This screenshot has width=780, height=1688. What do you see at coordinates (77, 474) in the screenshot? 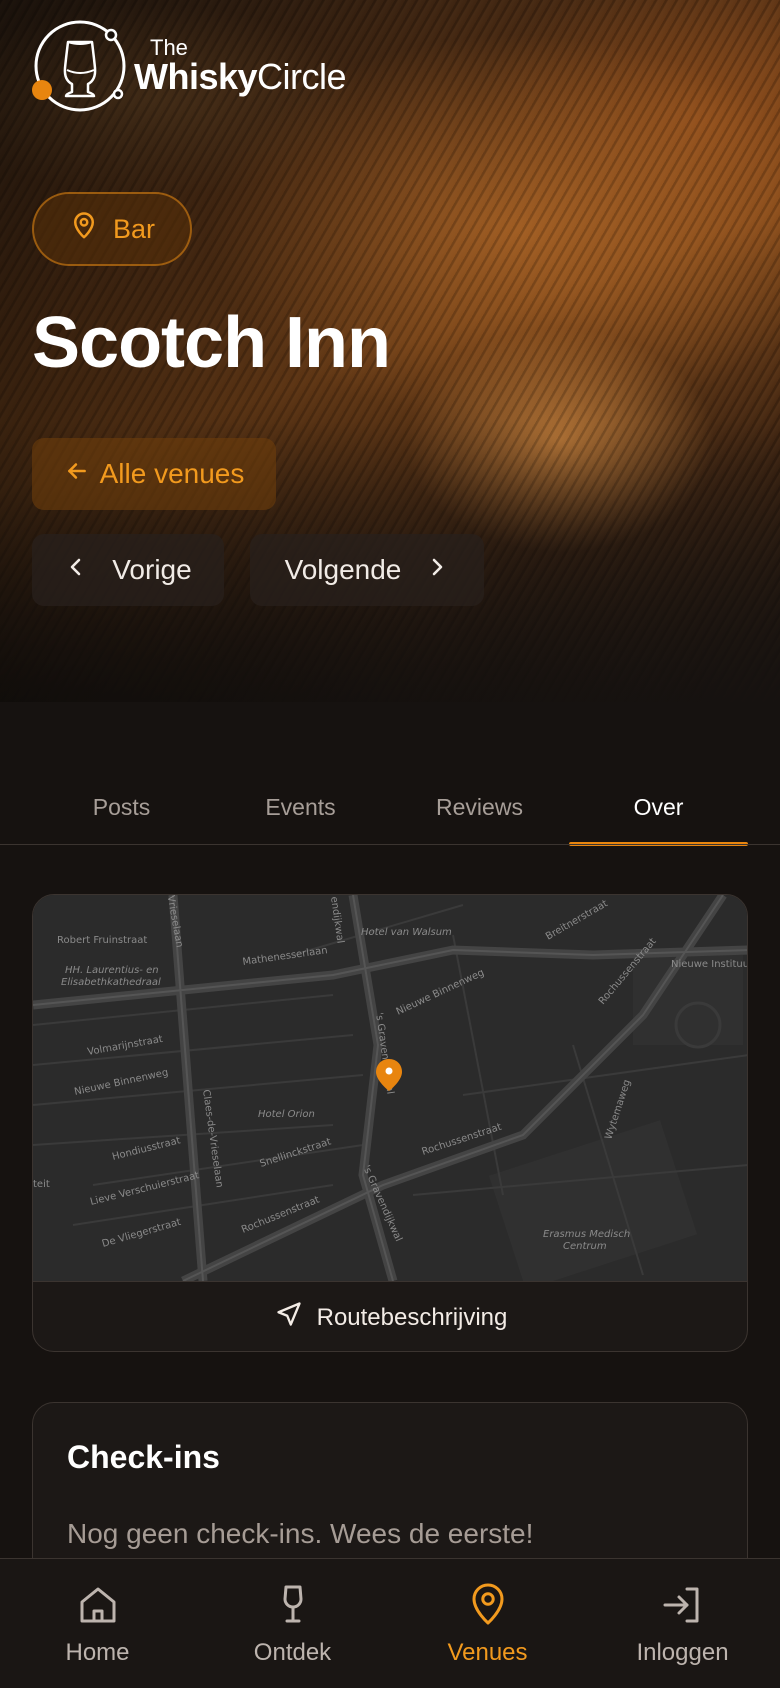
I see `arrow-left-icon` at bounding box center [77, 474].